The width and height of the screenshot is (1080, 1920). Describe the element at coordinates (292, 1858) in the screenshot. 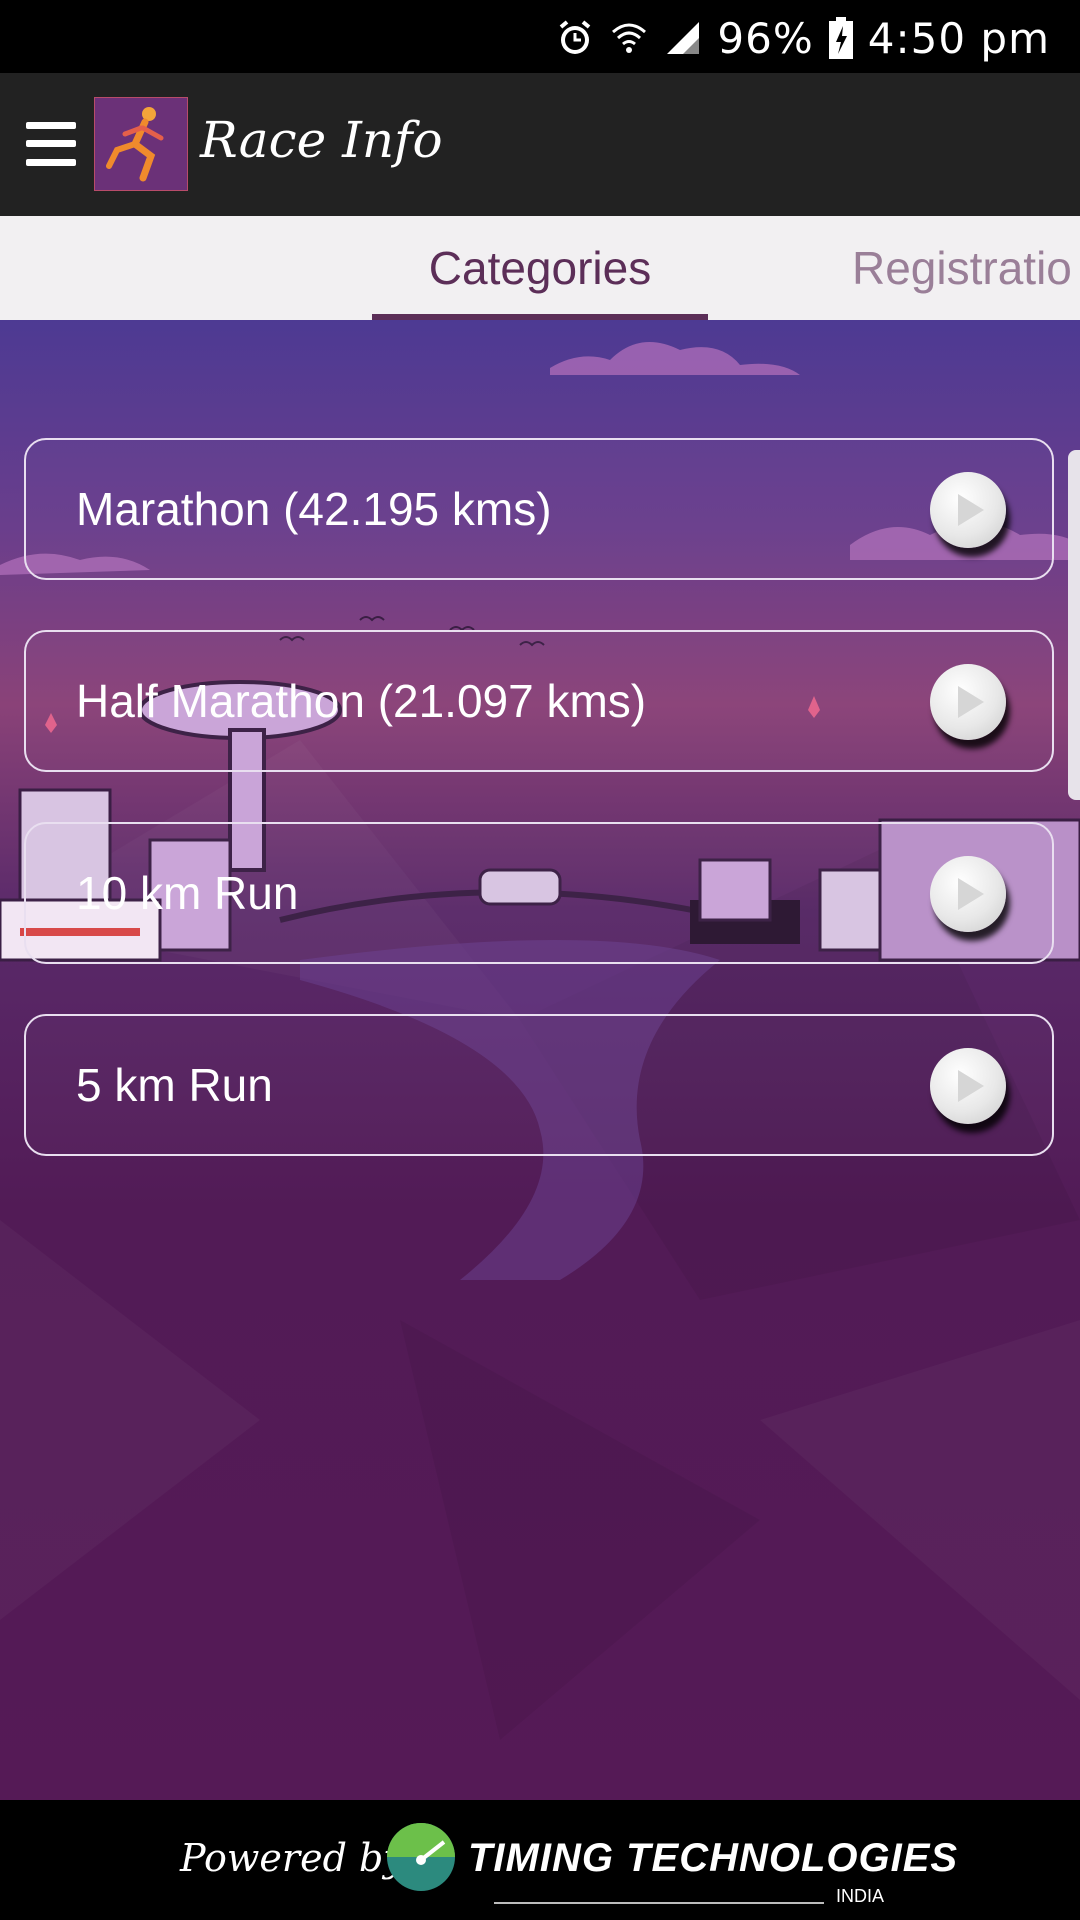

I see `powered-by-label: Powered by` at that location.